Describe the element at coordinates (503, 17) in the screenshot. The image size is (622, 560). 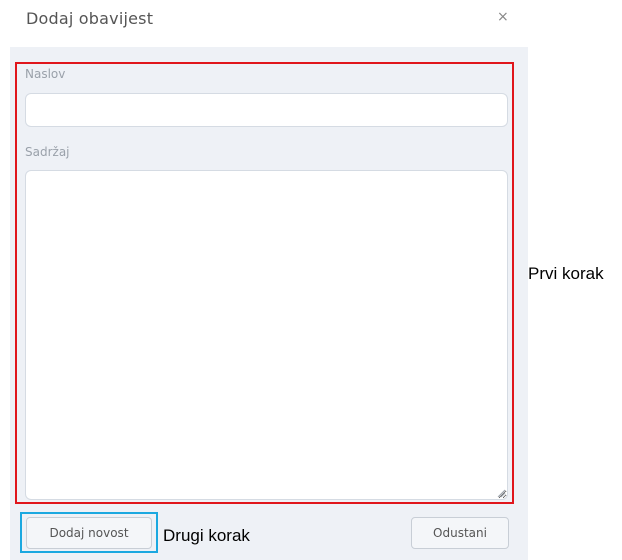
I see `close-icon: ×` at that location.